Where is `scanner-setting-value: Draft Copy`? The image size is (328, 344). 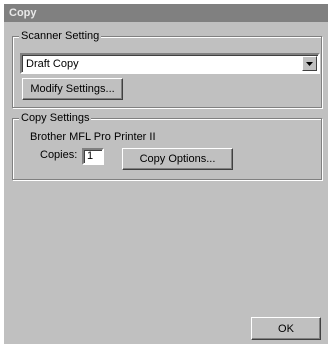
scanner-setting-value: Draft Copy is located at coordinates (52, 64).